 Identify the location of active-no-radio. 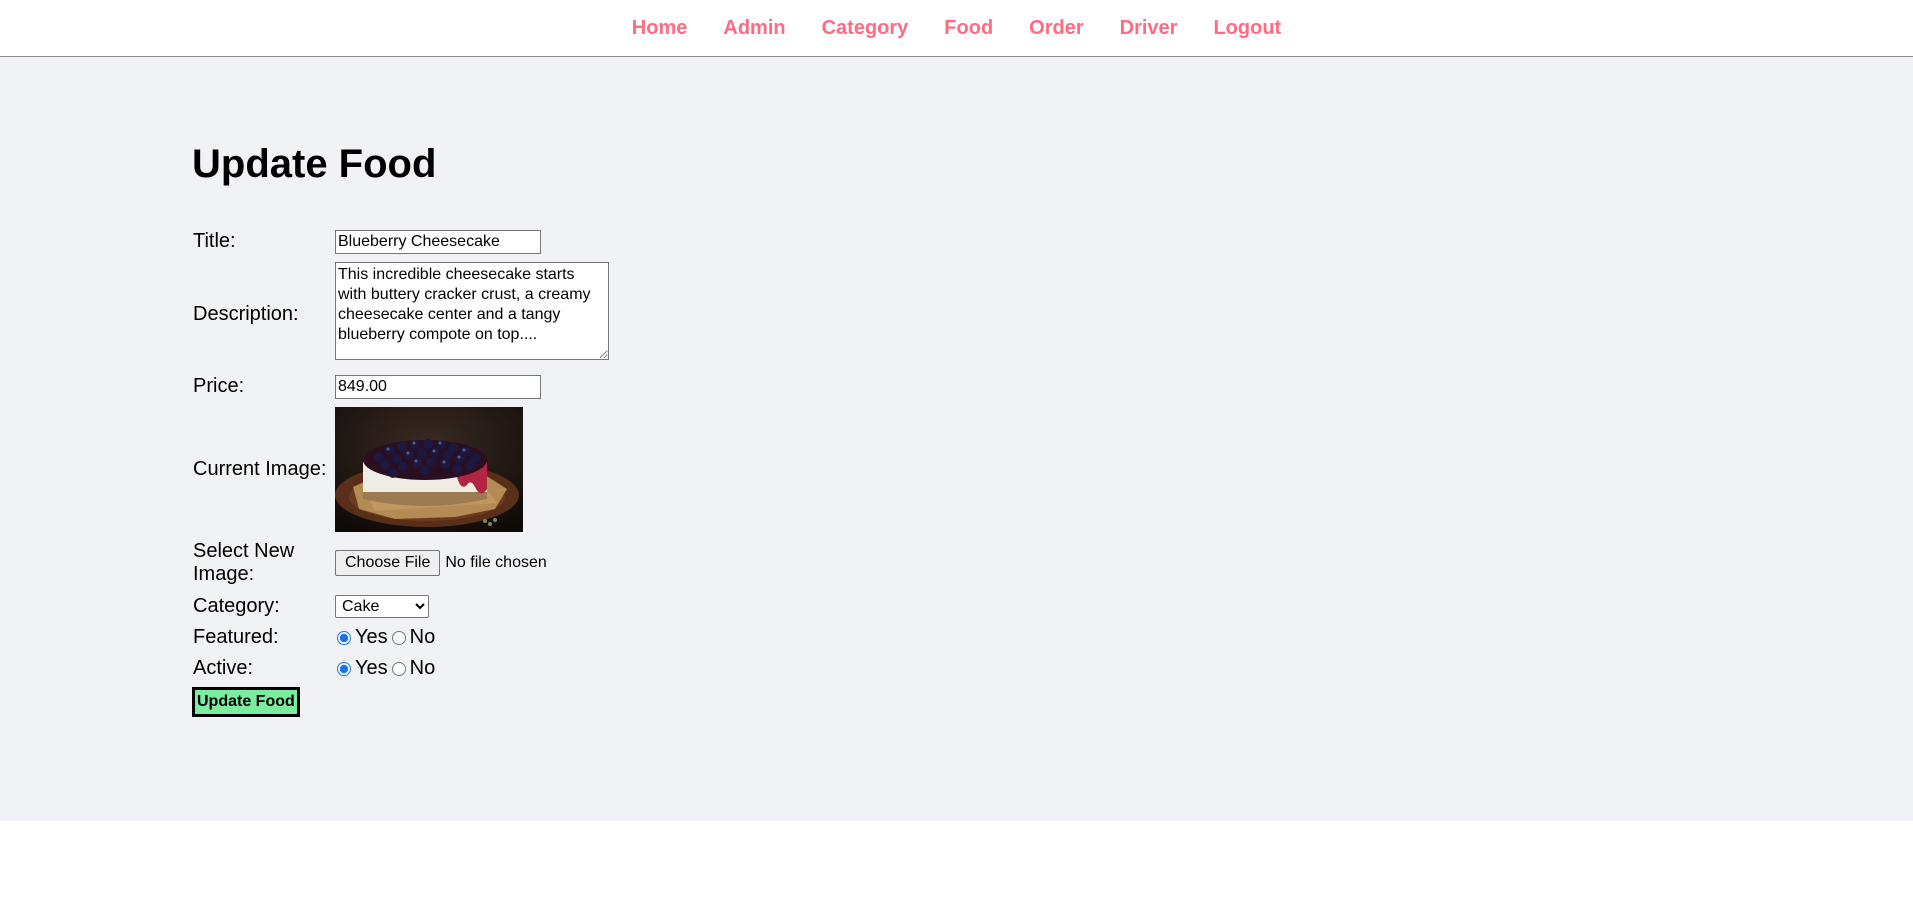
(398, 668).